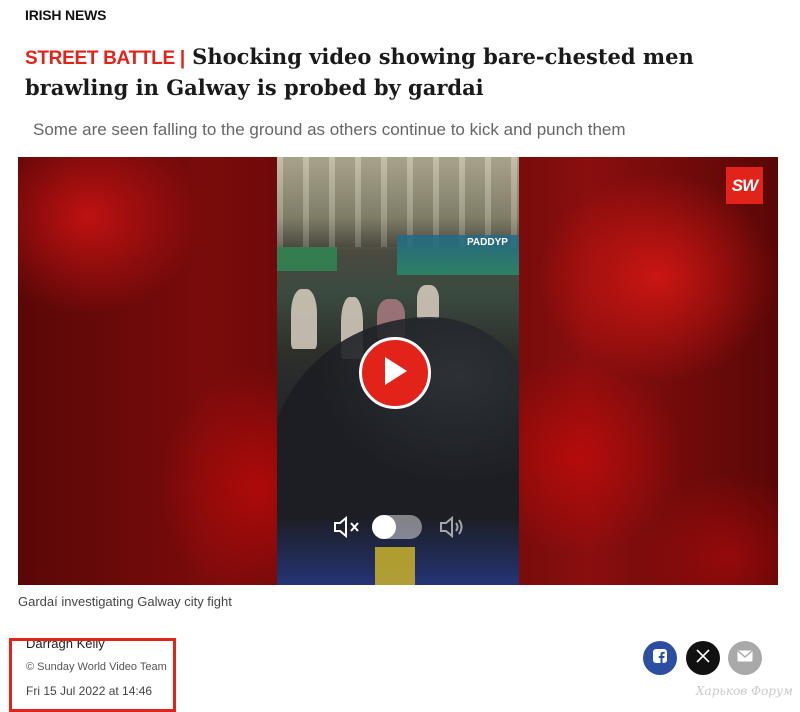  Describe the element at coordinates (397, 527) in the screenshot. I see `sound-toggle` at that location.